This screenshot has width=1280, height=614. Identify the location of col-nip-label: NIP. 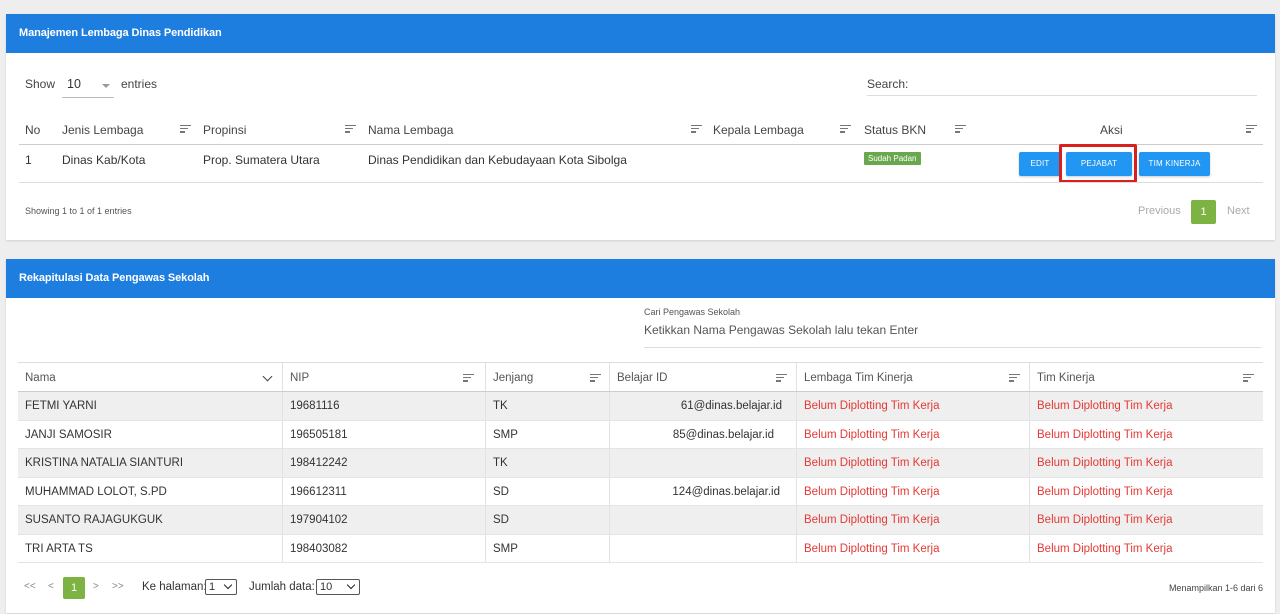
(300, 378).